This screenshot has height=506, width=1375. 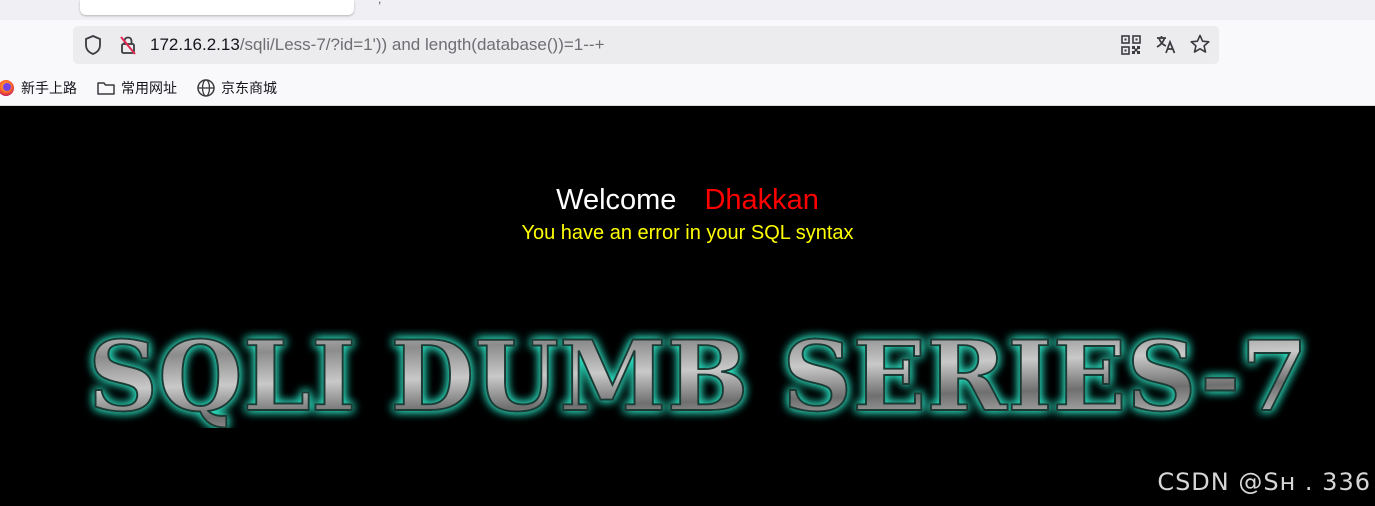 I want to click on globe-icon, so click(x=206, y=88).